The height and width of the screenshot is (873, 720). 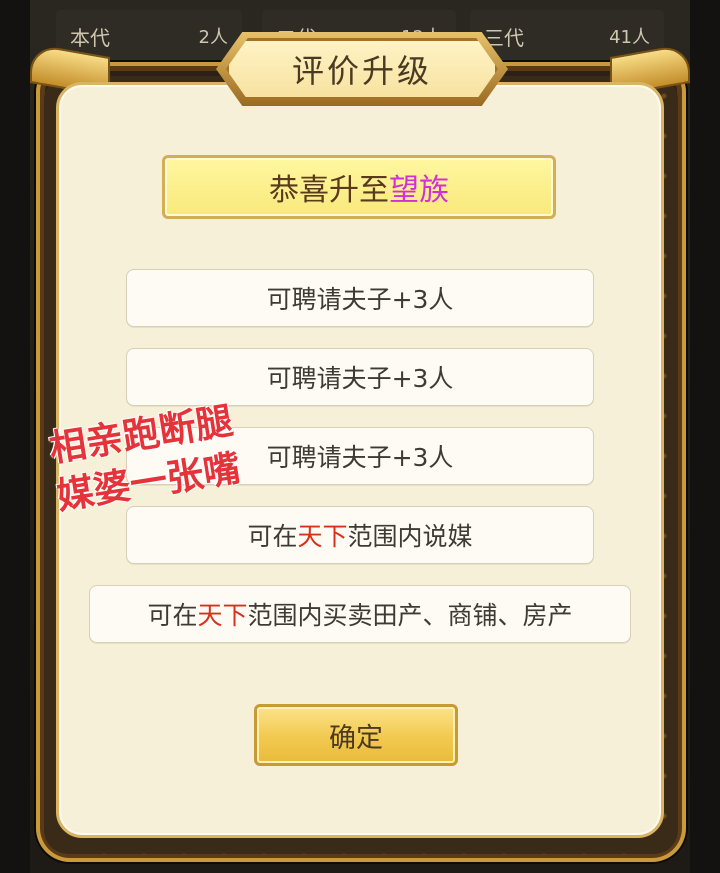 I want to click on congrats-banner: 恭喜升至 望族, so click(x=359, y=187).